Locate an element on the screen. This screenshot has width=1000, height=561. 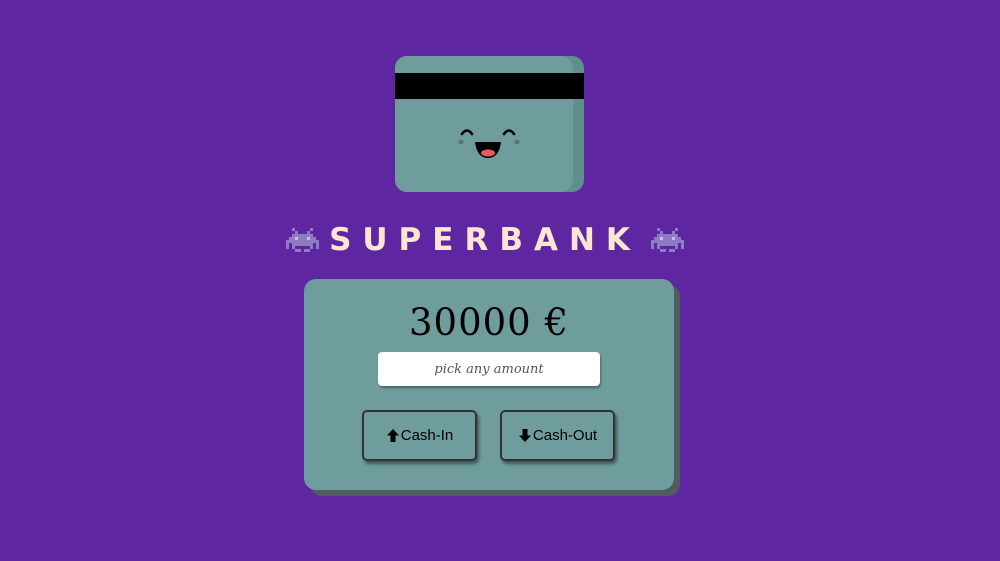
cash-in-button: Cash-In is located at coordinates (419, 435).